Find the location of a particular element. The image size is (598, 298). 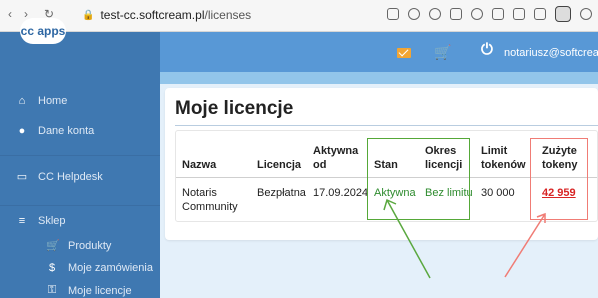

sidebar-item-label: Home is located at coordinates (53, 101).